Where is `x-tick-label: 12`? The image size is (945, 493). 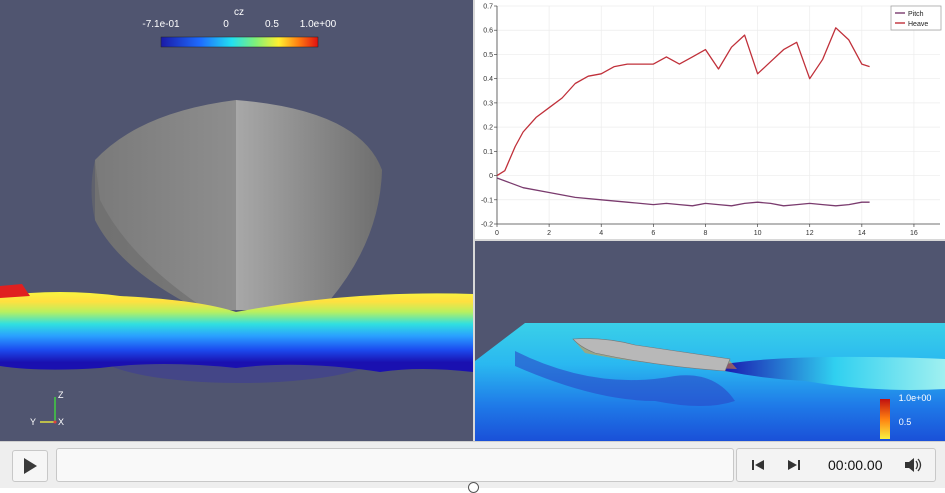 x-tick-label: 12 is located at coordinates (810, 233).